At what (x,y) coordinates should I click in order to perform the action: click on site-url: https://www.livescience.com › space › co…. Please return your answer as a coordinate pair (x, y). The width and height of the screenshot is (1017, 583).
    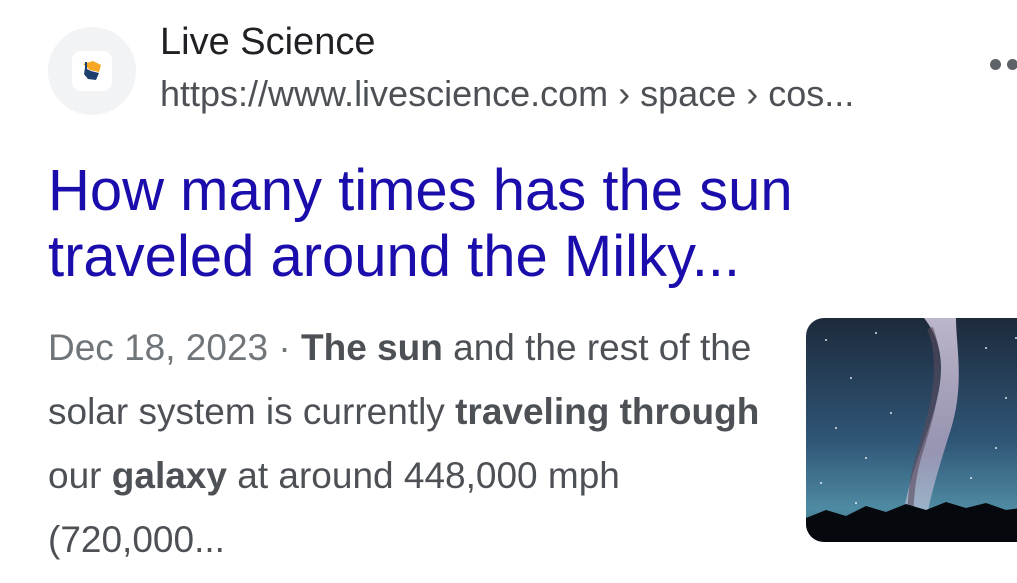
    Looking at the image, I should click on (507, 94).